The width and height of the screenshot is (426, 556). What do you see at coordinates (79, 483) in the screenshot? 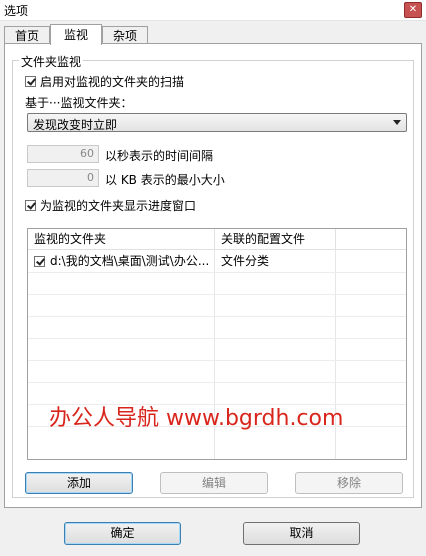
I see `add-button: 添加` at bounding box center [79, 483].